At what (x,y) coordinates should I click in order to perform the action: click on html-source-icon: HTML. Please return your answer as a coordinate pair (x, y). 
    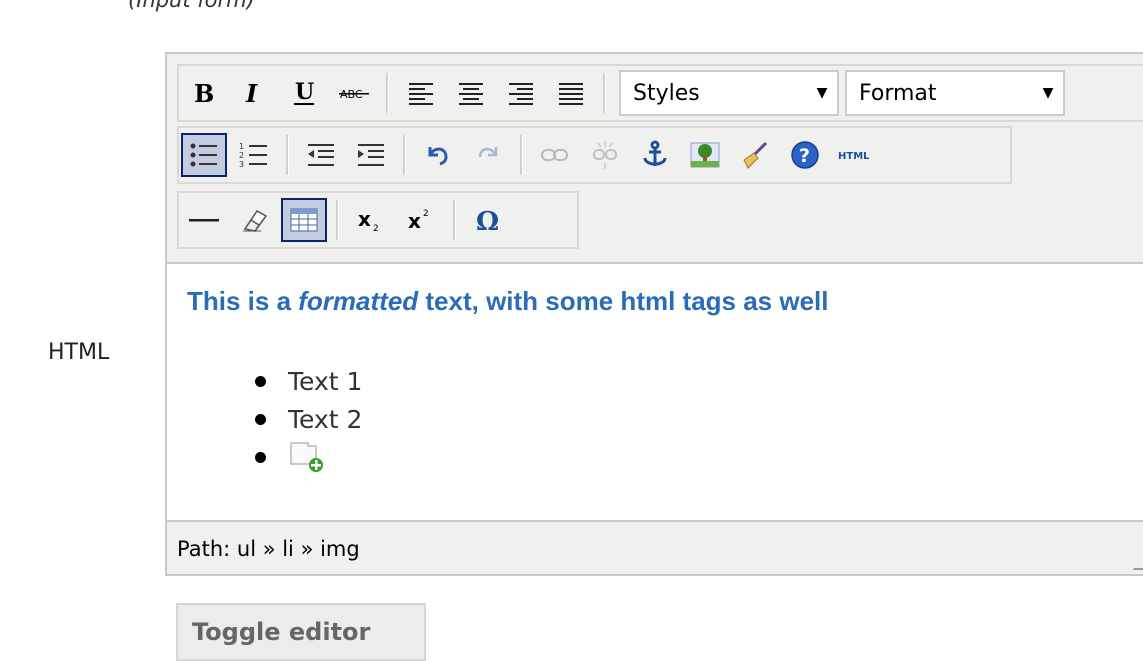
    Looking at the image, I should click on (854, 156).